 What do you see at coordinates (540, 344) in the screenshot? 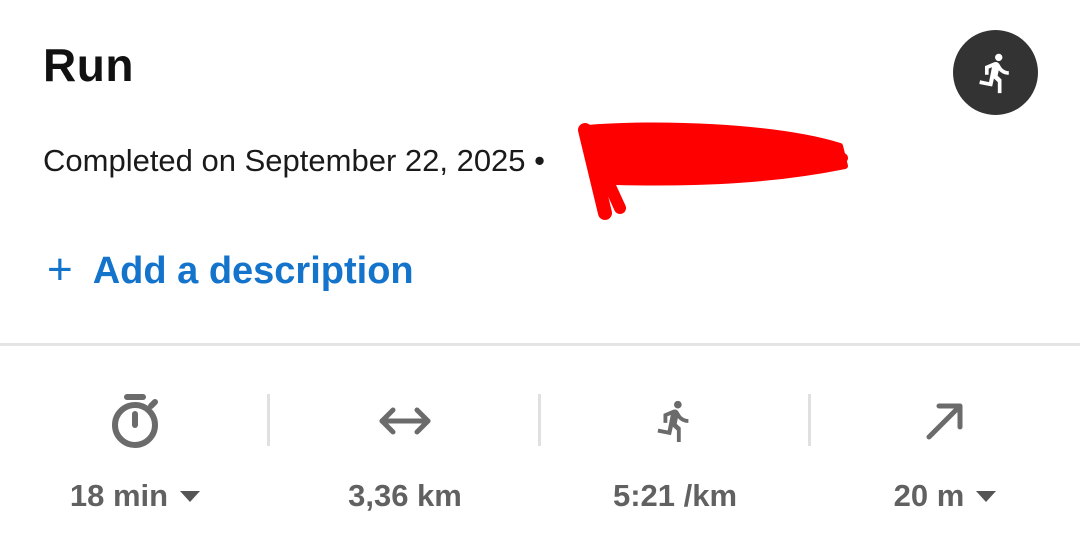
I see `section-divider` at bounding box center [540, 344].